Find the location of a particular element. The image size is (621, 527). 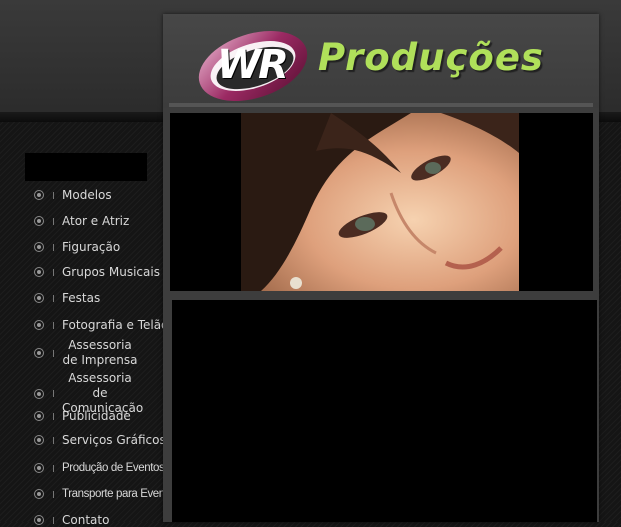

menu-item-label: Serviços Gráficos is located at coordinates (114, 440).